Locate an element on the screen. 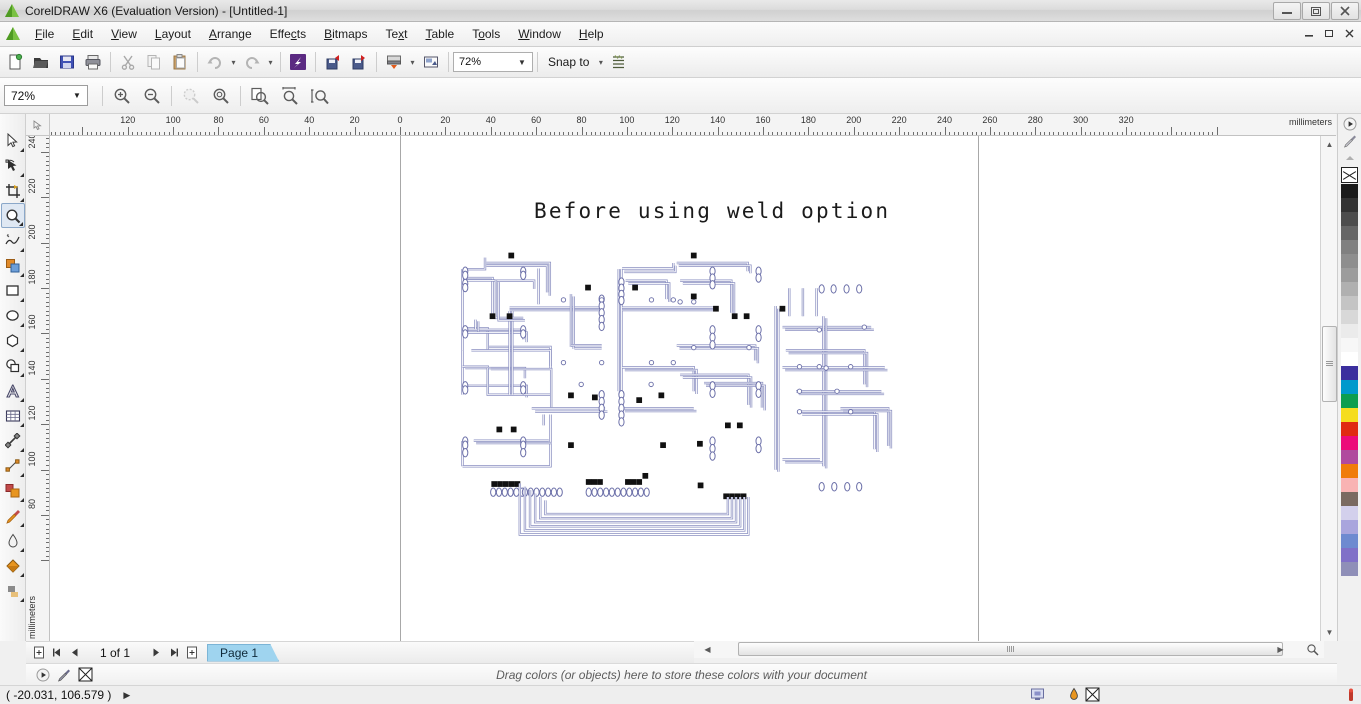 Image resolution: width=1361 pixels, height=704 pixels. chevron-down-icon: ▼ is located at coordinates (77, 95).